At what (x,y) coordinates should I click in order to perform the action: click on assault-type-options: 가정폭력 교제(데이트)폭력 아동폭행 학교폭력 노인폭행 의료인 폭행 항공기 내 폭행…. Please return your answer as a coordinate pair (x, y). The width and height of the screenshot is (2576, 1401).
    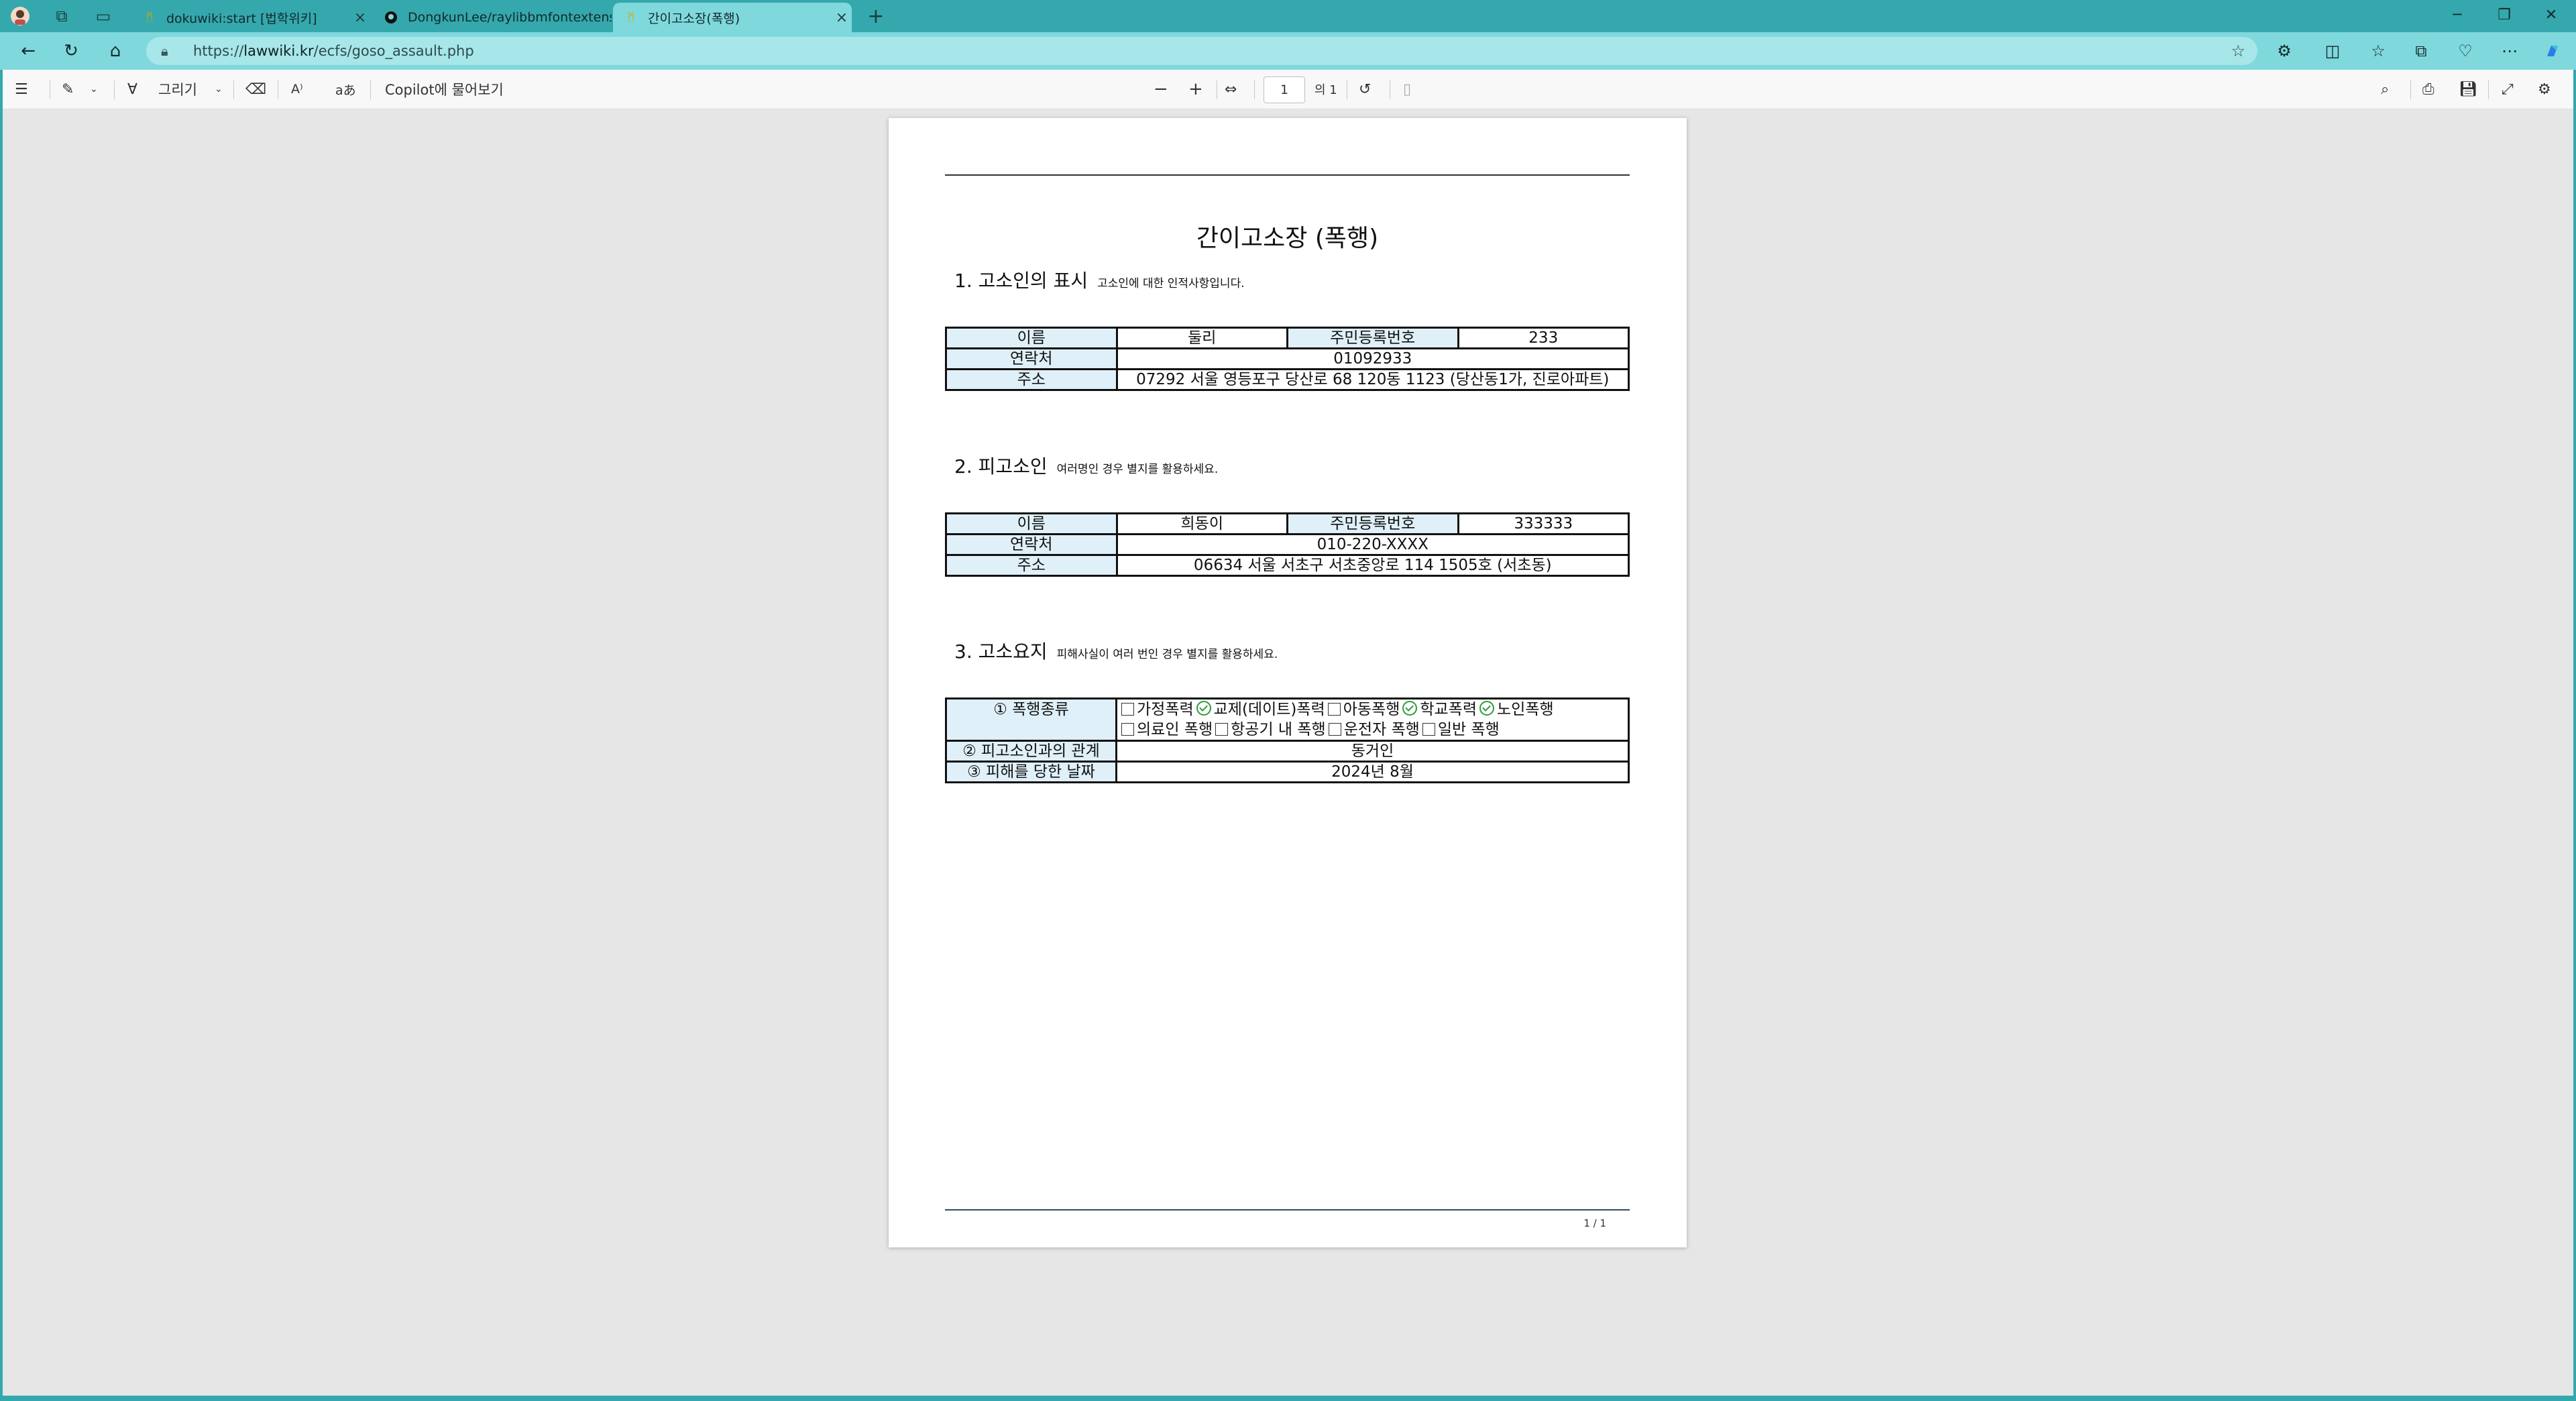
    Looking at the image, I should click on (1372, 719).